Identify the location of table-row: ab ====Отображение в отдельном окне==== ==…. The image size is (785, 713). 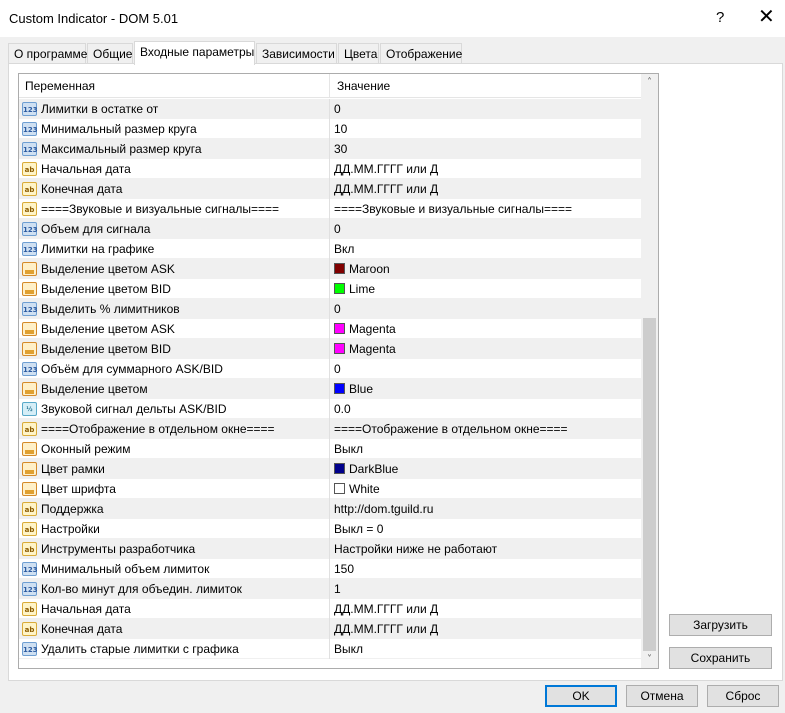
(330, 429).